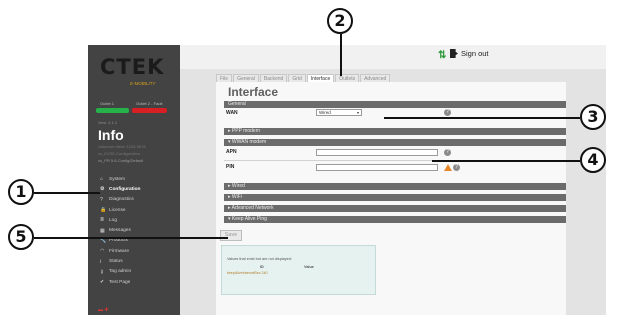 The height and width of the screenshot is (315, 621). Describe the element at coordinates (297, 78) in the screenshot. I see `tab-grid: Grid` at that location.